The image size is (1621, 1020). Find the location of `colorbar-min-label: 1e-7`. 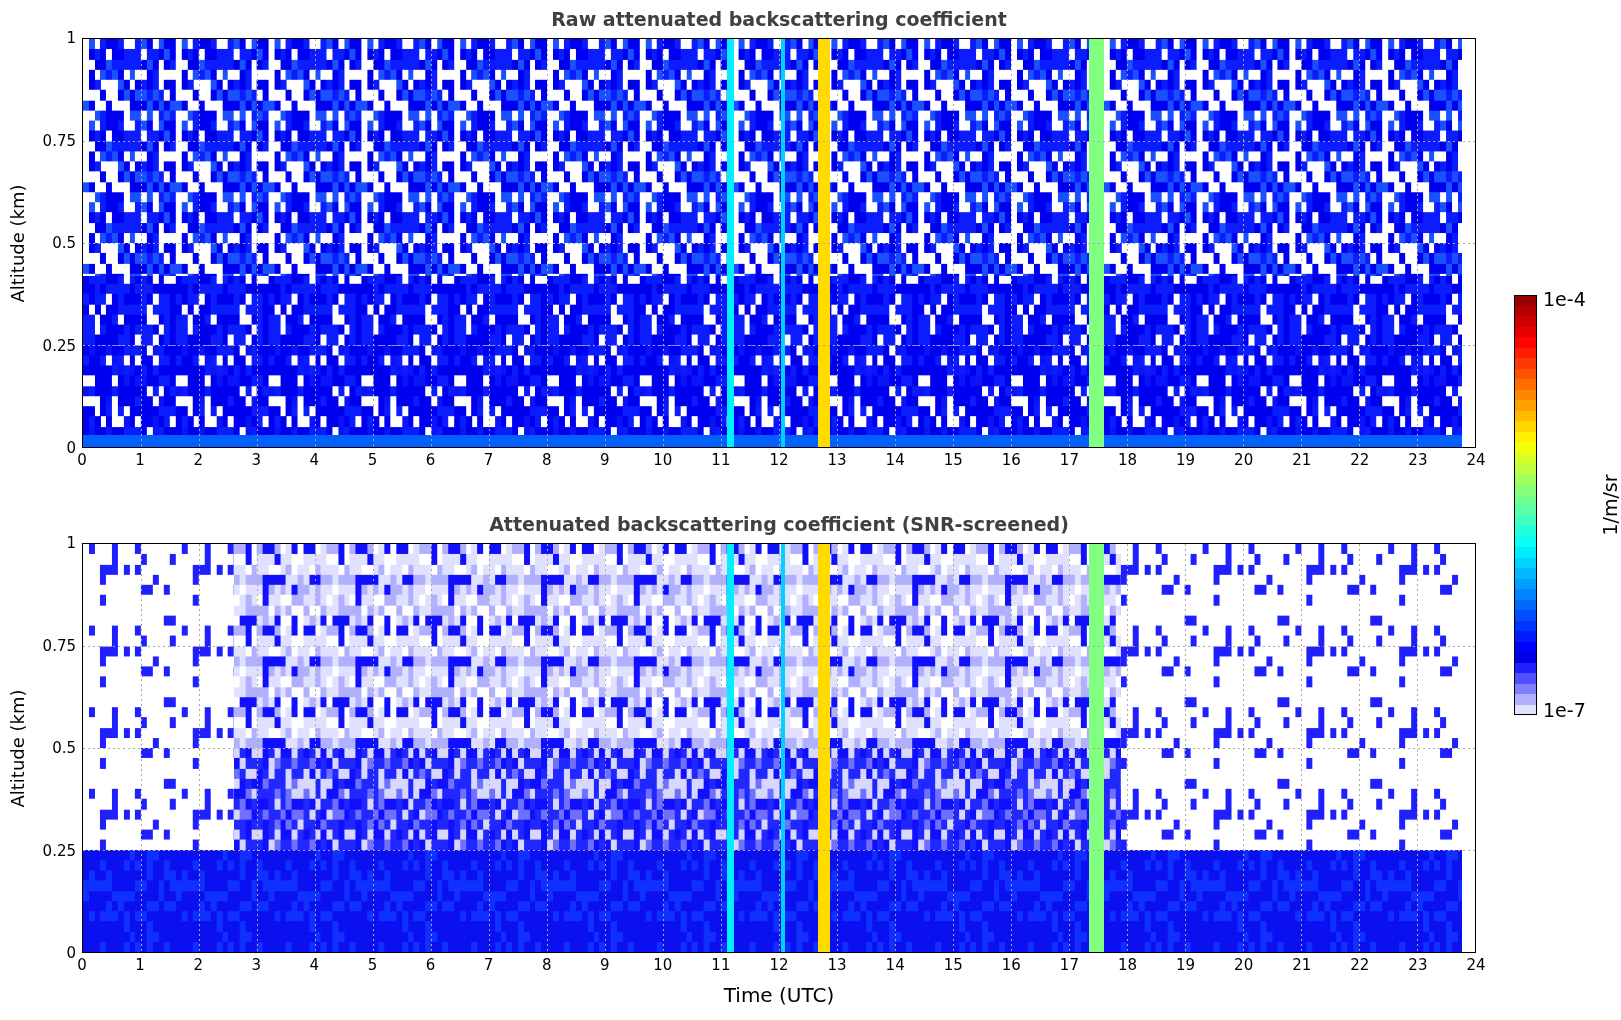

colorbar-min-label: 1e-7 is located at coordinates (1565, 710).